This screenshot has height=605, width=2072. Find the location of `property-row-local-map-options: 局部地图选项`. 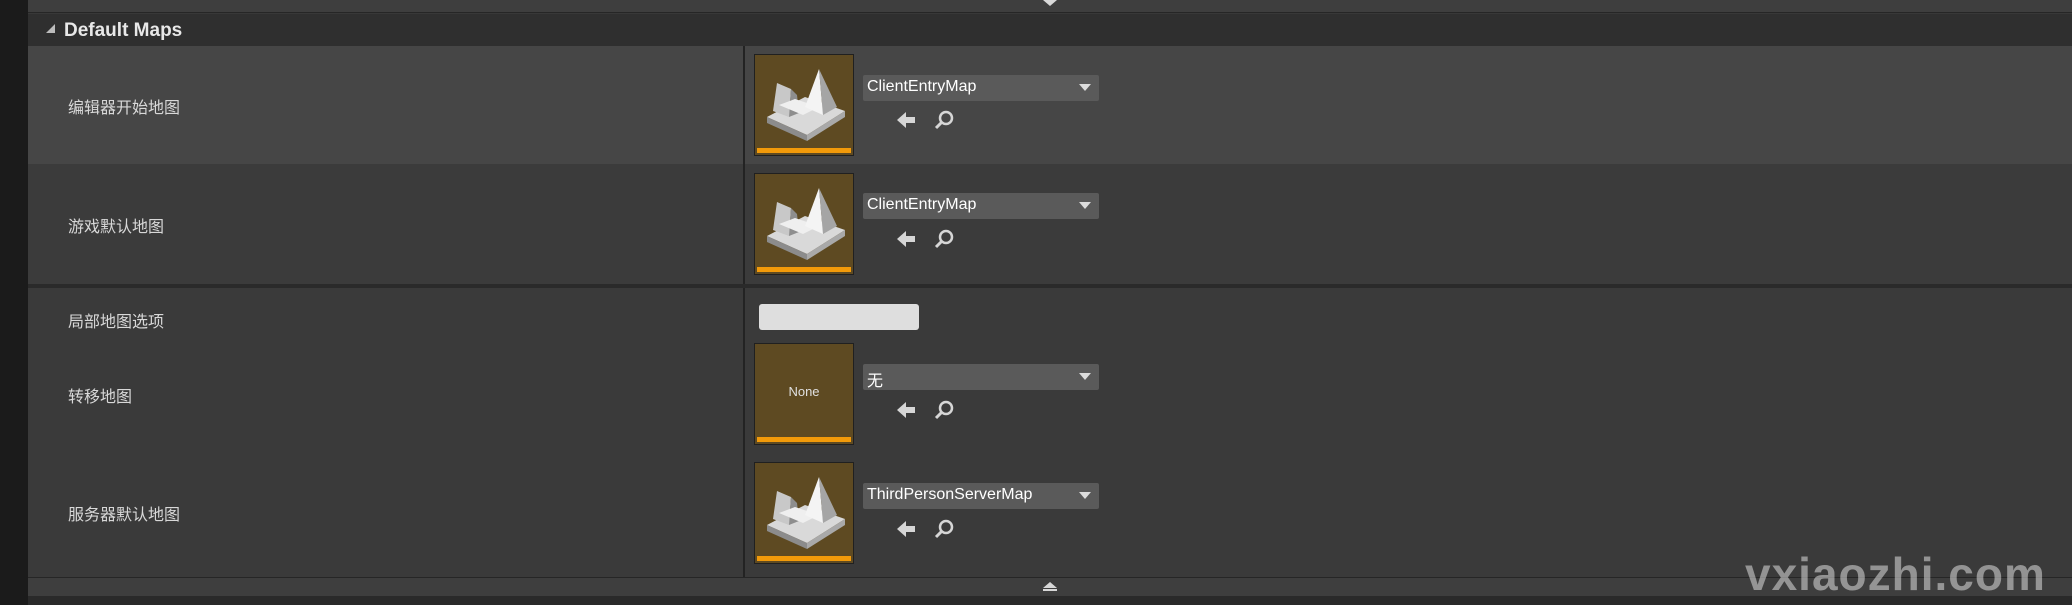

property-row-local-map-options: 局部地图选项 is located at coordinates (1050, 310).